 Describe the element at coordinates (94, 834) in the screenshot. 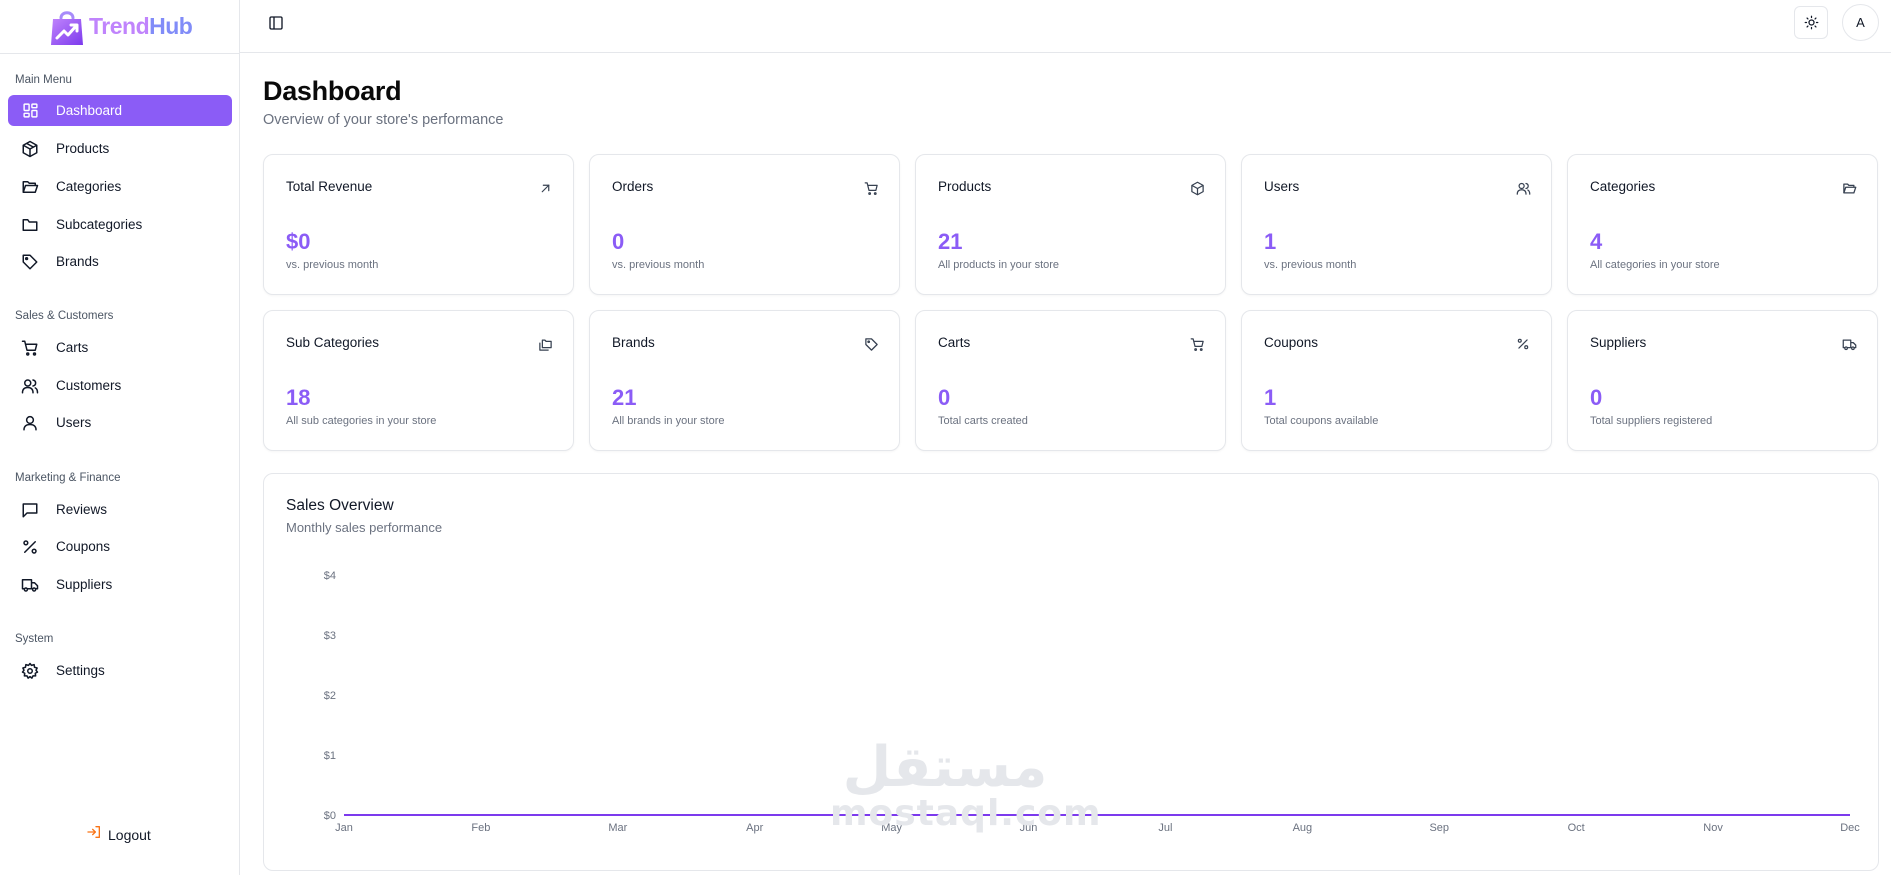

I see `logout-icon` at that location.